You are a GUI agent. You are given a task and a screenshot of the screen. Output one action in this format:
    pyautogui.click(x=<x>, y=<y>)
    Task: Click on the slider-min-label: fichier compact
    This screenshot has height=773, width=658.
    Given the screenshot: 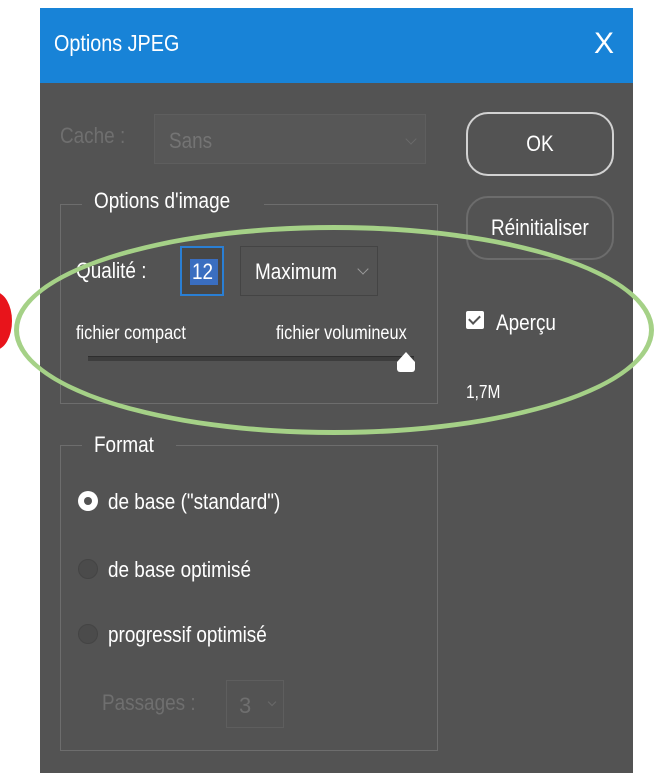 What is the action you would take?
    pyautogui.click(x=131, y=333)
    